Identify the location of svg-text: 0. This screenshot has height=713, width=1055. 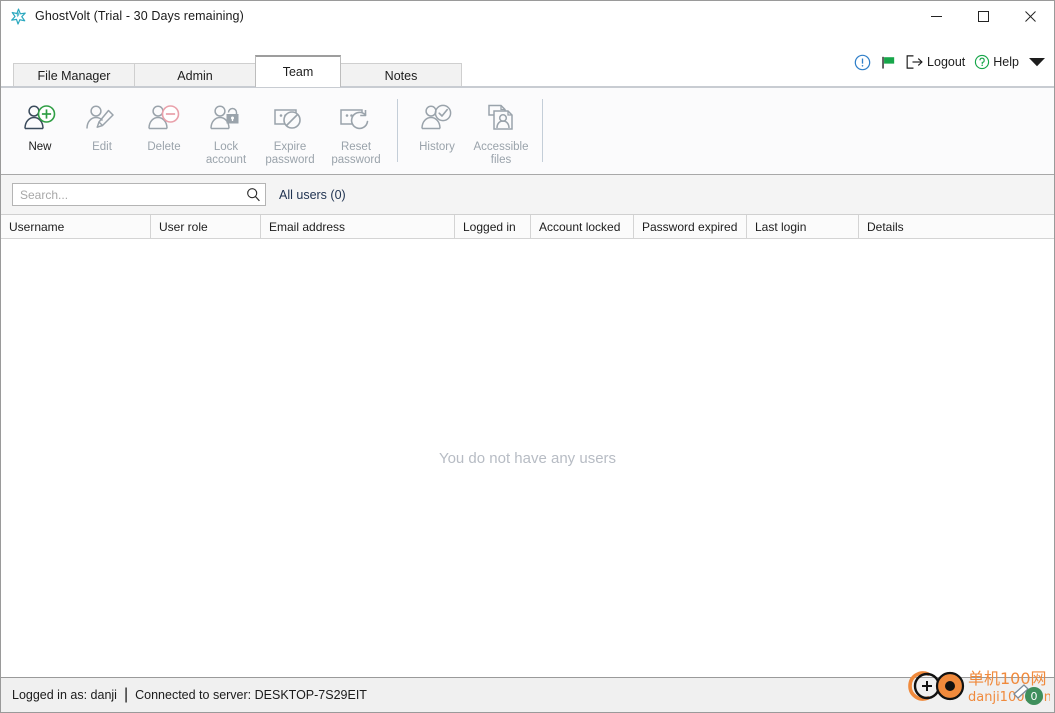
(1034, 696).